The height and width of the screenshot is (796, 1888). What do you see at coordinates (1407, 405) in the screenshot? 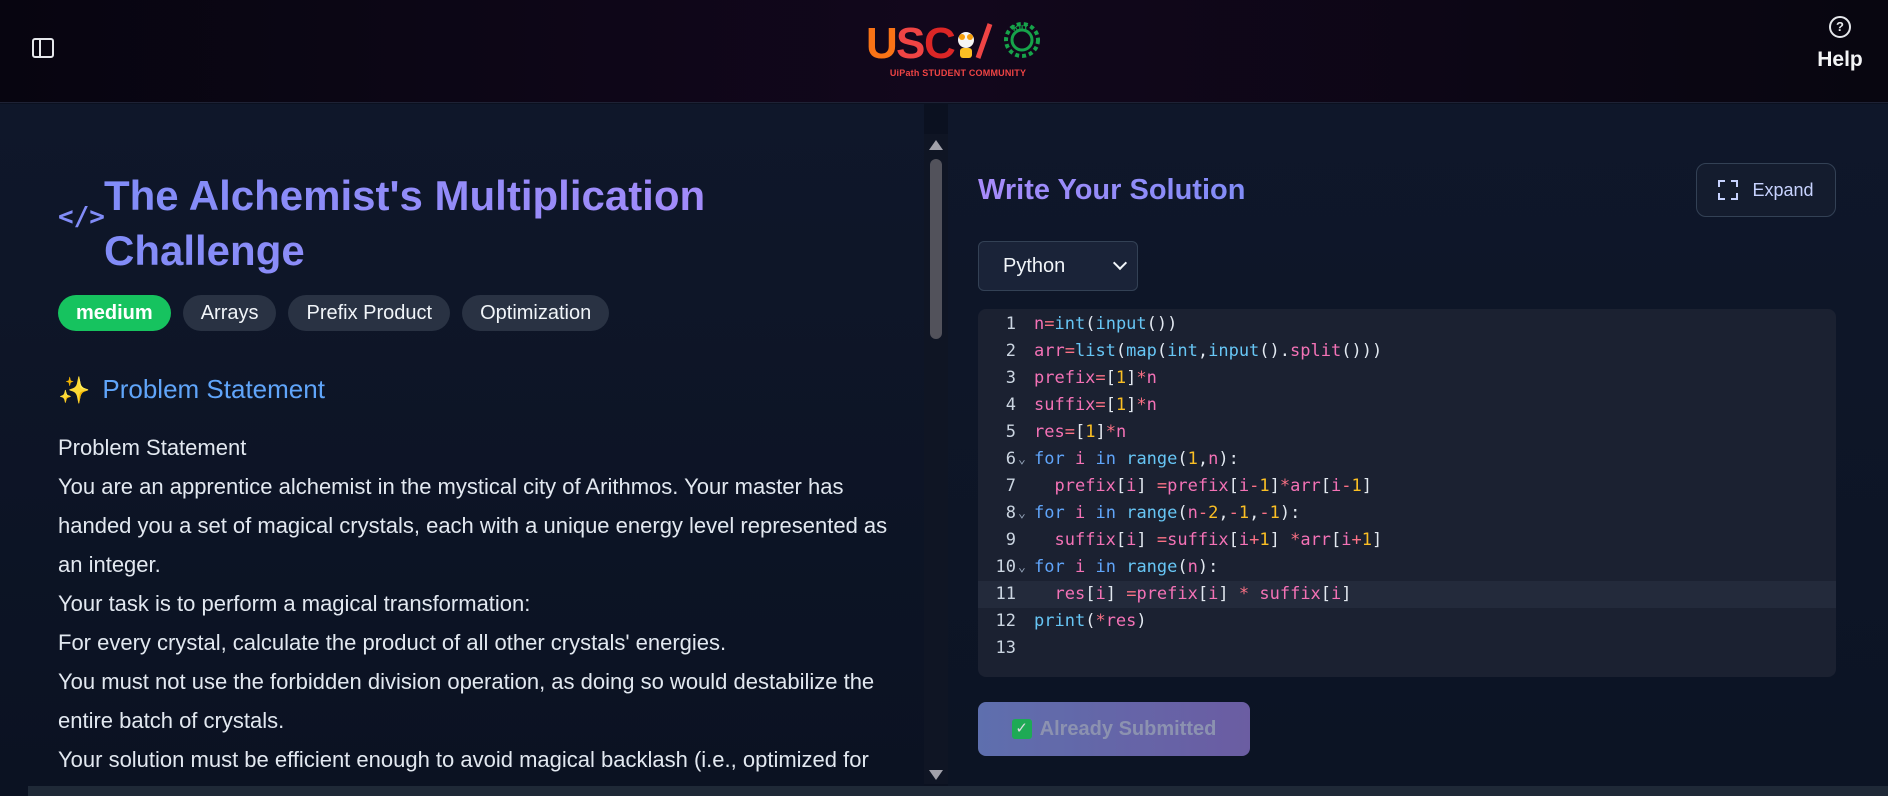
I see `code-line: 4 suffix=[1]*n` at bounding box center [1407, 405].